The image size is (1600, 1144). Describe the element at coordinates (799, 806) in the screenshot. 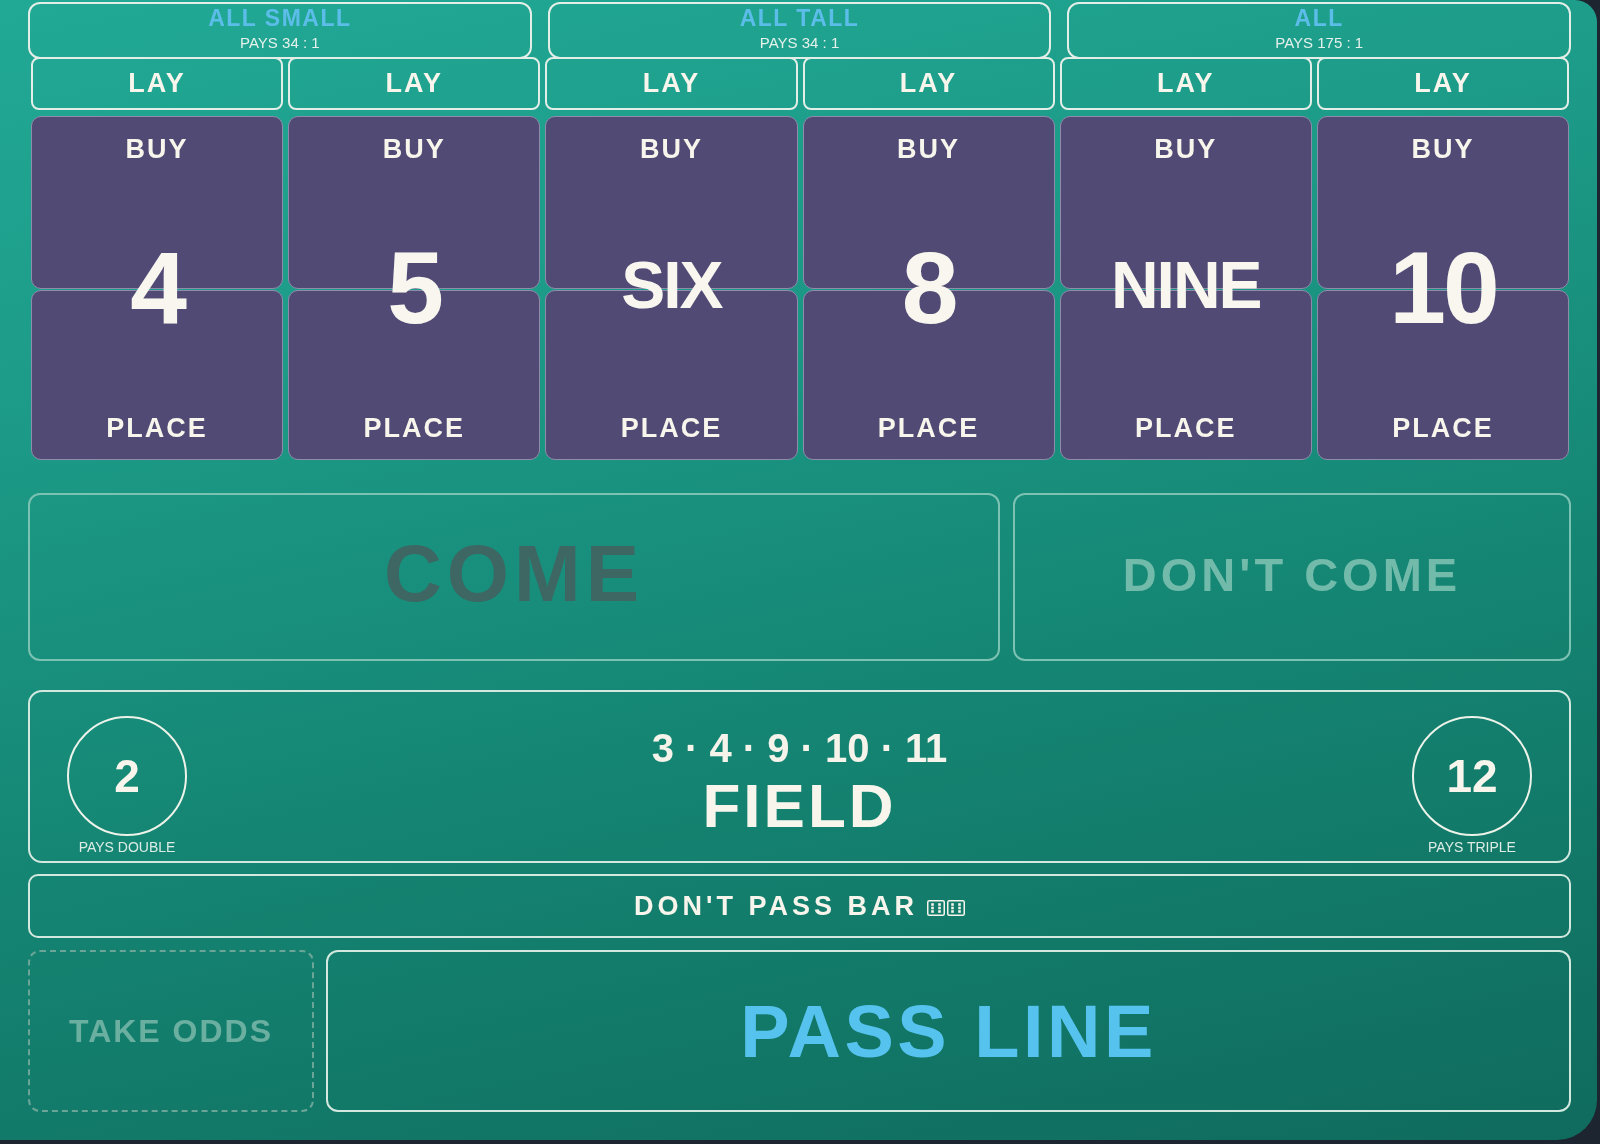

I see `field-label: FIELD` at that location.